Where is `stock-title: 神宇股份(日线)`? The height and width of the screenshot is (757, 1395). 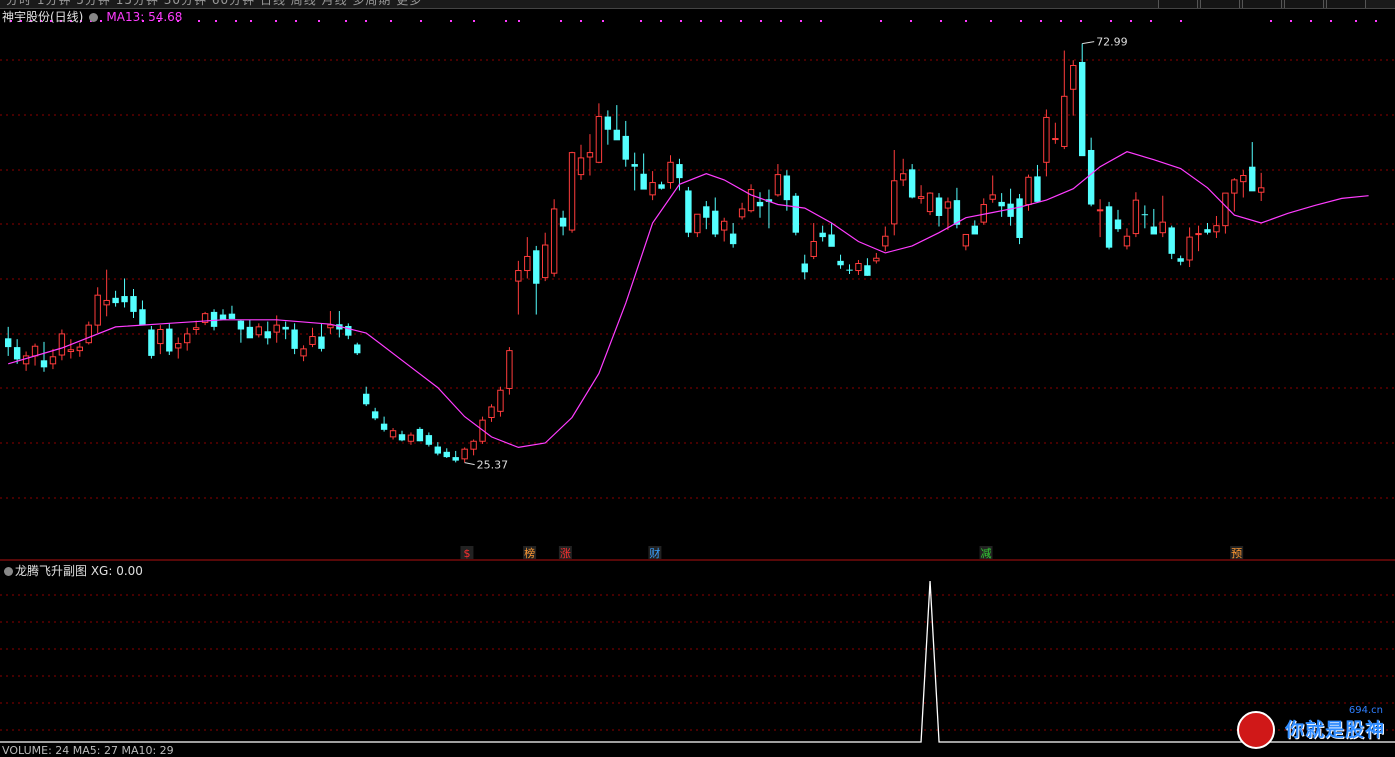
stock-title: 神宇股份(日线) is located at coordinates (43, 17).